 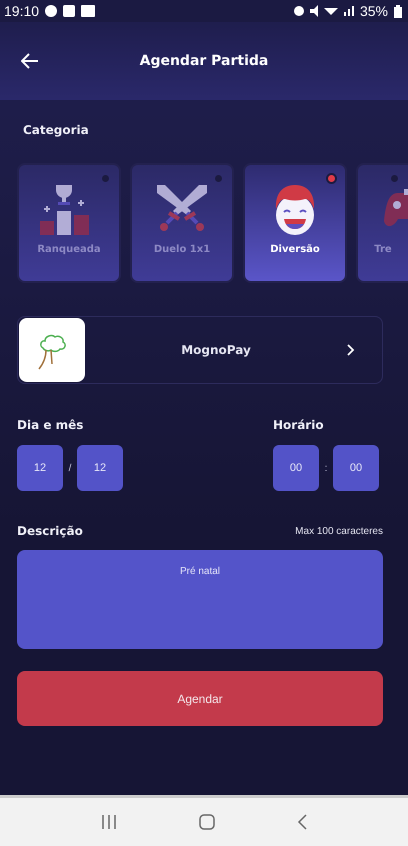 I want to click on laughing-face-icon, so click(x=295, y=210).